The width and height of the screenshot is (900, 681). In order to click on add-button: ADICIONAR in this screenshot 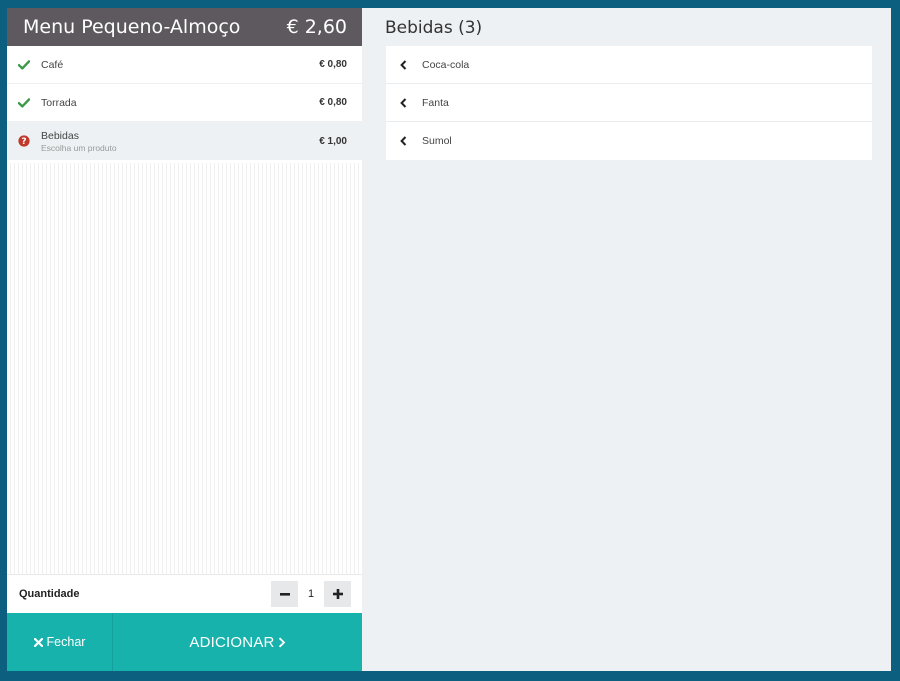, I will do `click(237, 642)`.